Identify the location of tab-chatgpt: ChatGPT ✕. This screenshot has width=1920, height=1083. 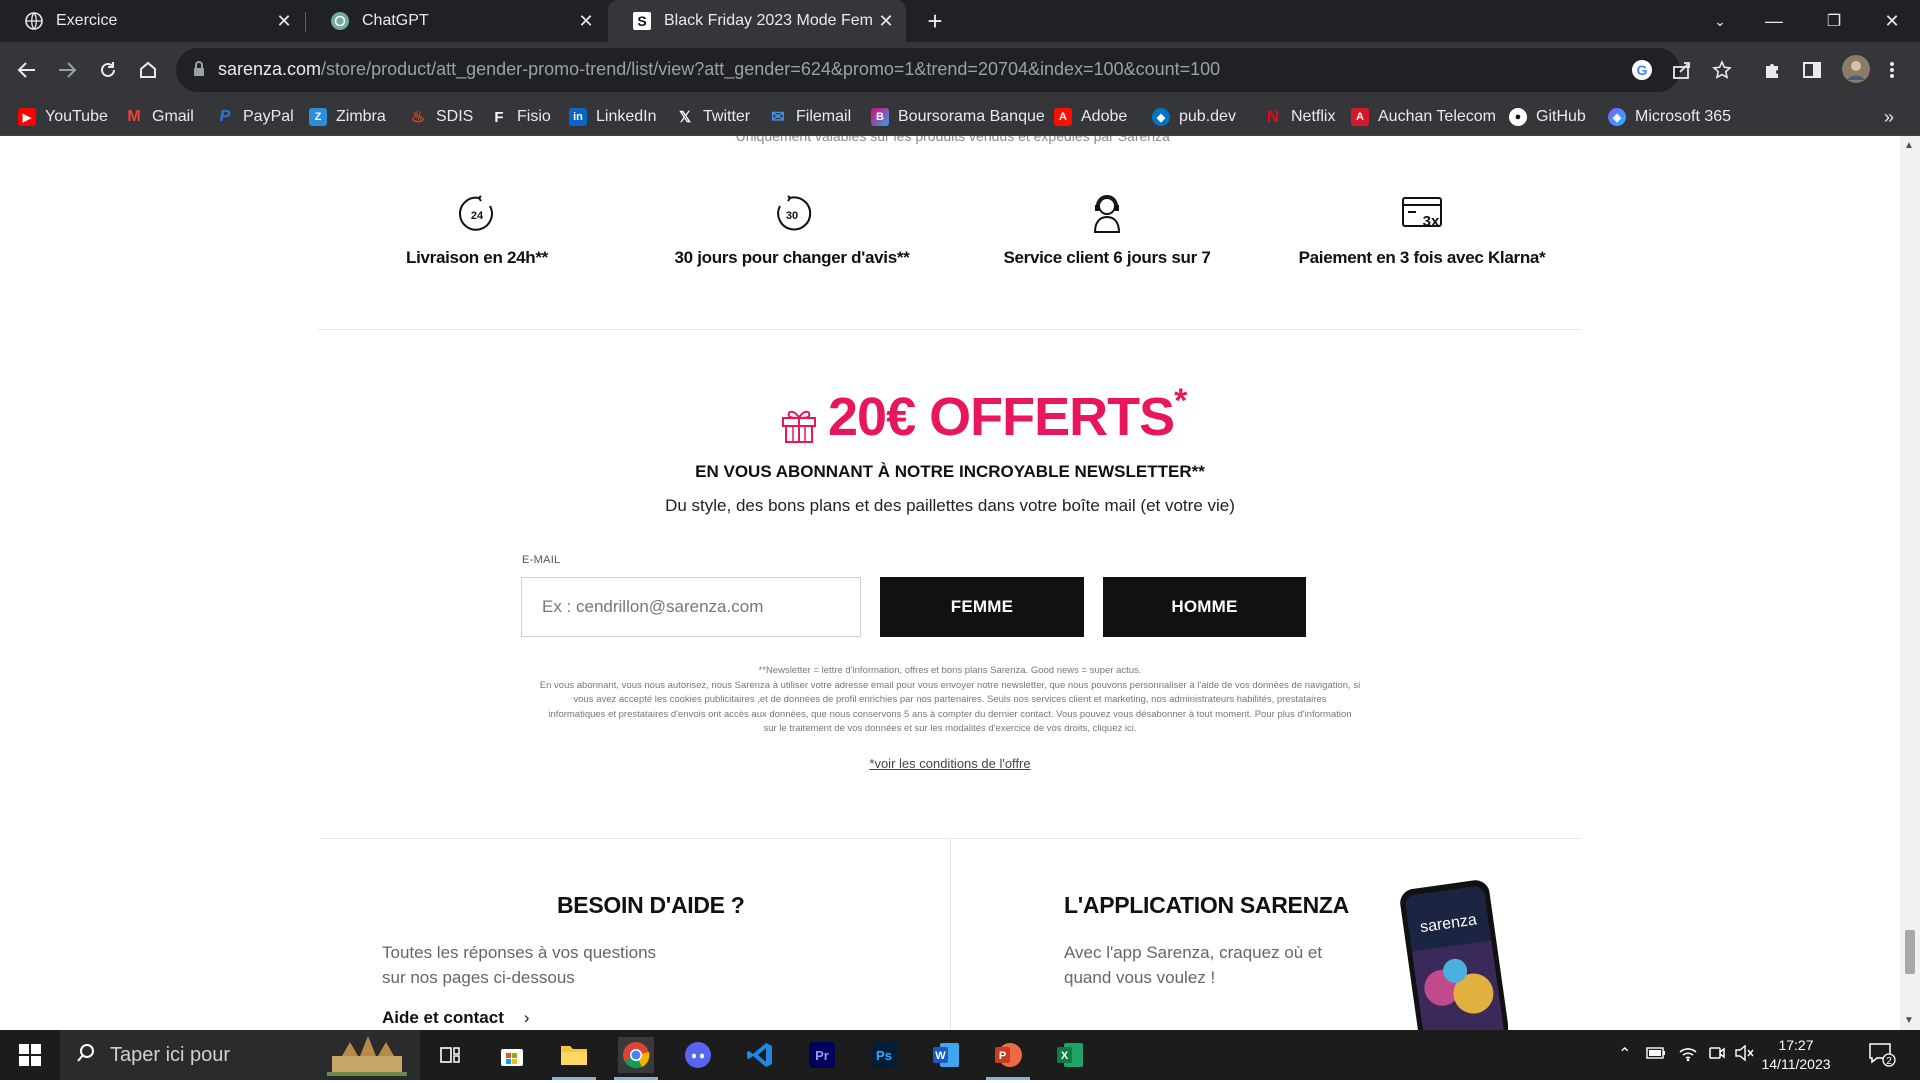
(456, 21).